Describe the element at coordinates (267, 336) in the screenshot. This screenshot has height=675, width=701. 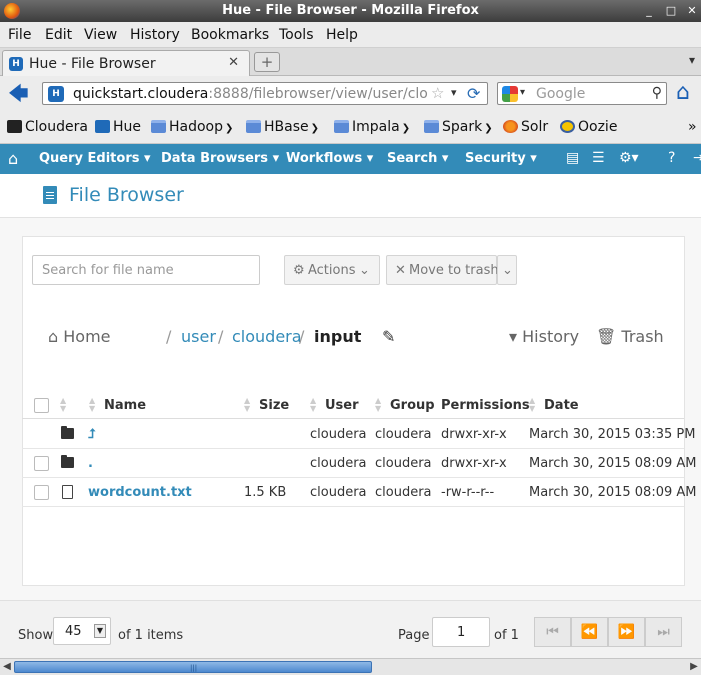
I see `breadcrumb-cloudera: cloudera` at that location.